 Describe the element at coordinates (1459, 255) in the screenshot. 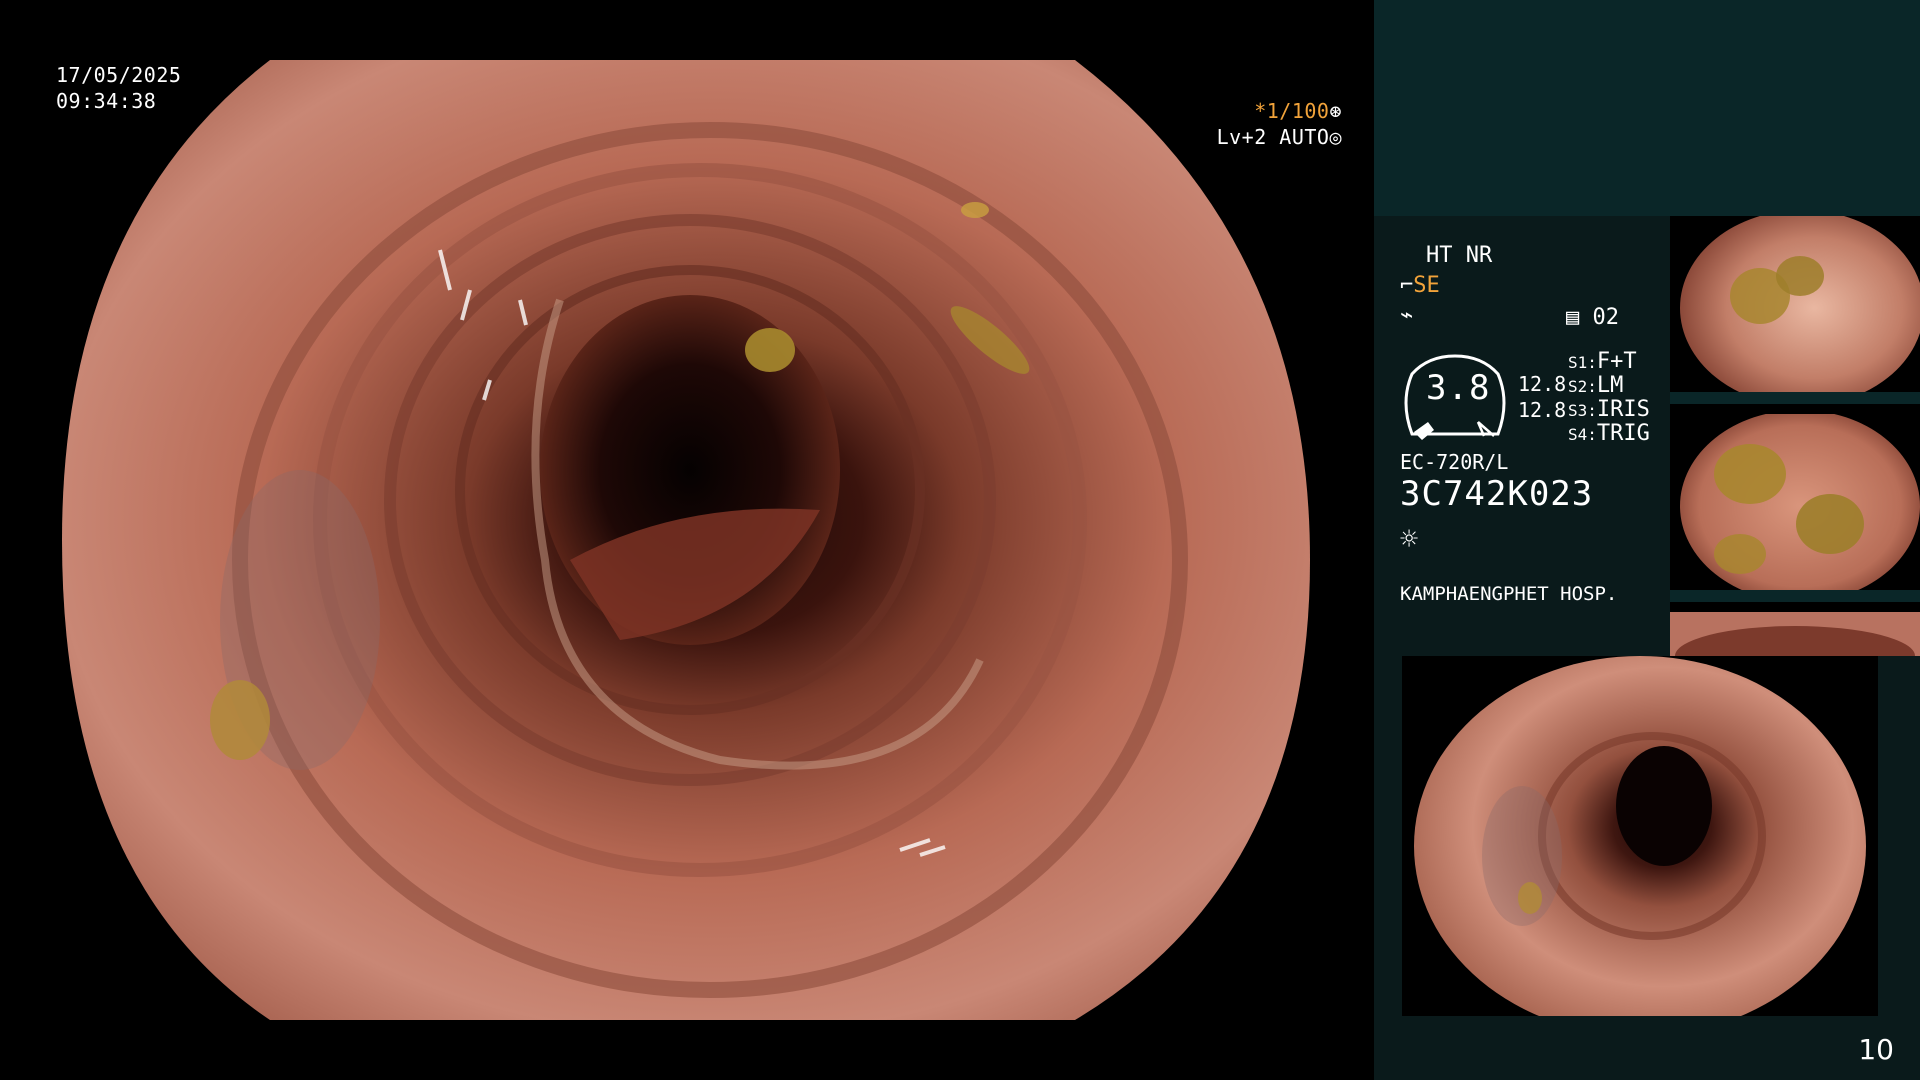

I see `ht-nr-text: HT NR` at that location.